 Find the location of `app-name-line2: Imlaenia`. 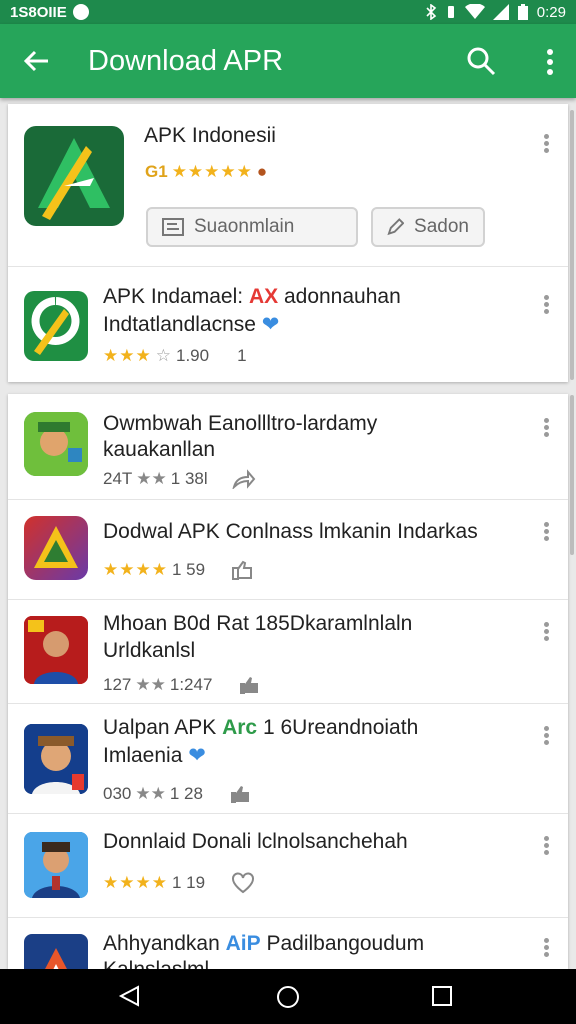

app-name-line2: Imlaenia is located at coordinates (143, 755).